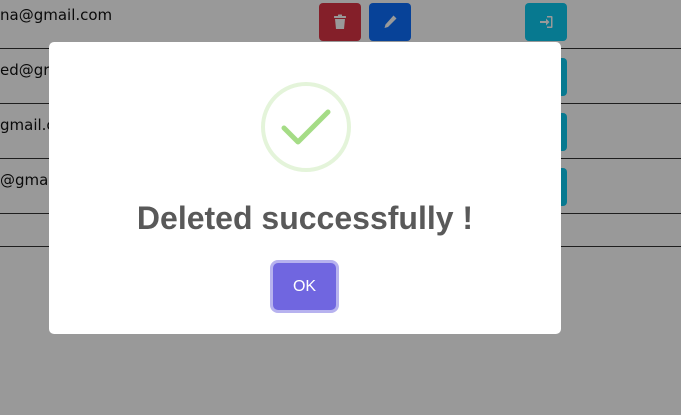  Describe the element at coordinates (305, 218) in the screenshot. I see `dialog-title: Deleted successfully !` at that location.